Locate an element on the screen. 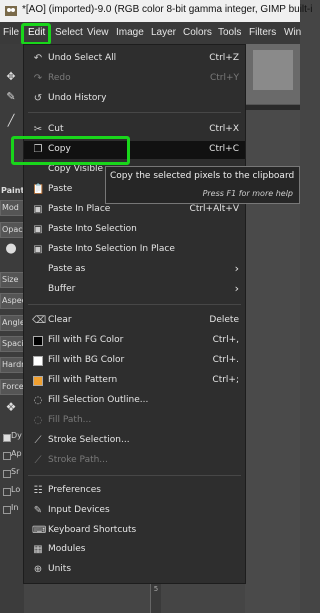  incremental-checkbox is located at coordinates (7, 510).